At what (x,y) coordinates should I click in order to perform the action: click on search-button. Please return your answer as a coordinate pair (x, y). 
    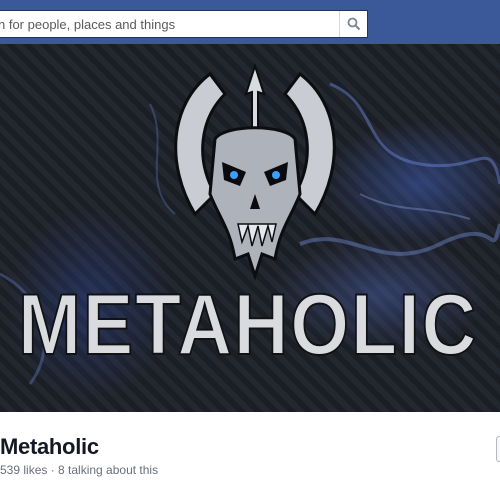
    Looking at the image, I should click on (353, 24).